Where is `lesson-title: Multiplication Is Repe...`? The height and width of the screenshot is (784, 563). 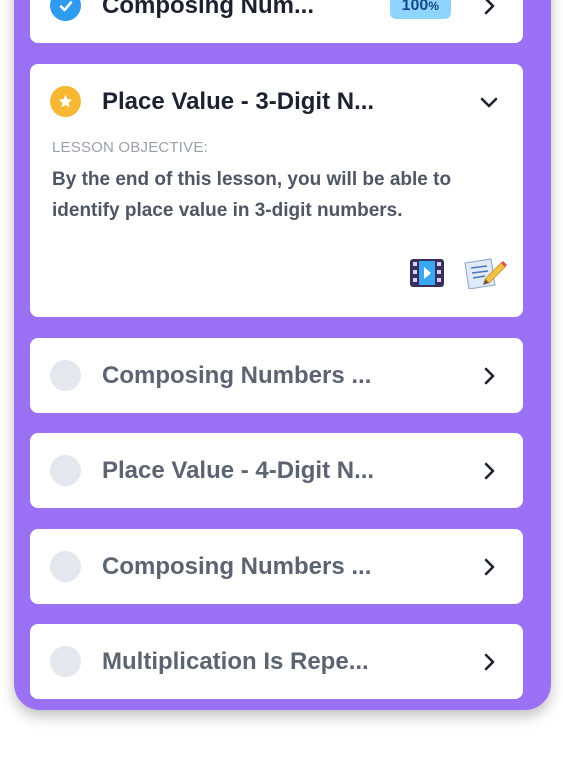
lesson-title: Multiplication Is Repe... is located at coordinates (235, 661).